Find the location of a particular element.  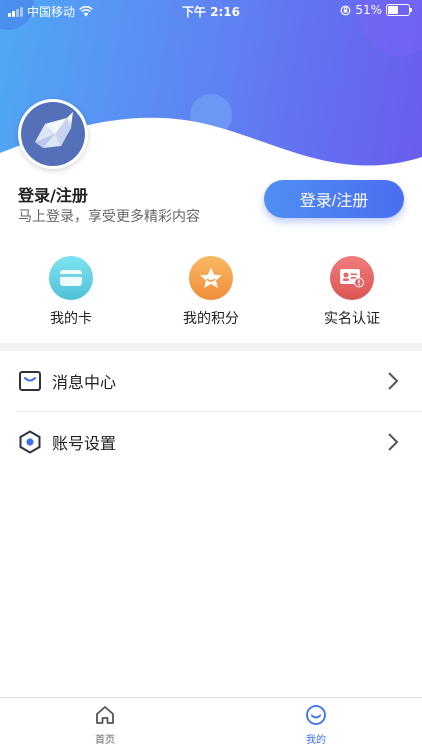

star-icon is located at coordinates (211, 278).